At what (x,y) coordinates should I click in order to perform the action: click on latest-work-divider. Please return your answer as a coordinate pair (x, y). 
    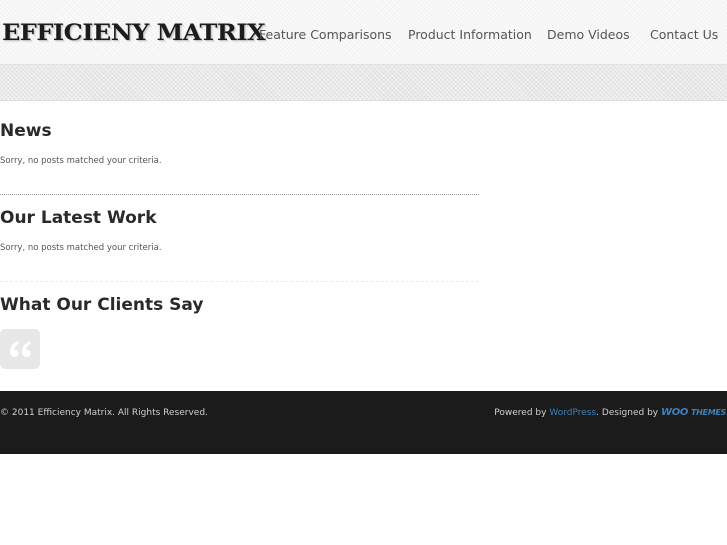
    Looking at the image, I should click on (239, 281).